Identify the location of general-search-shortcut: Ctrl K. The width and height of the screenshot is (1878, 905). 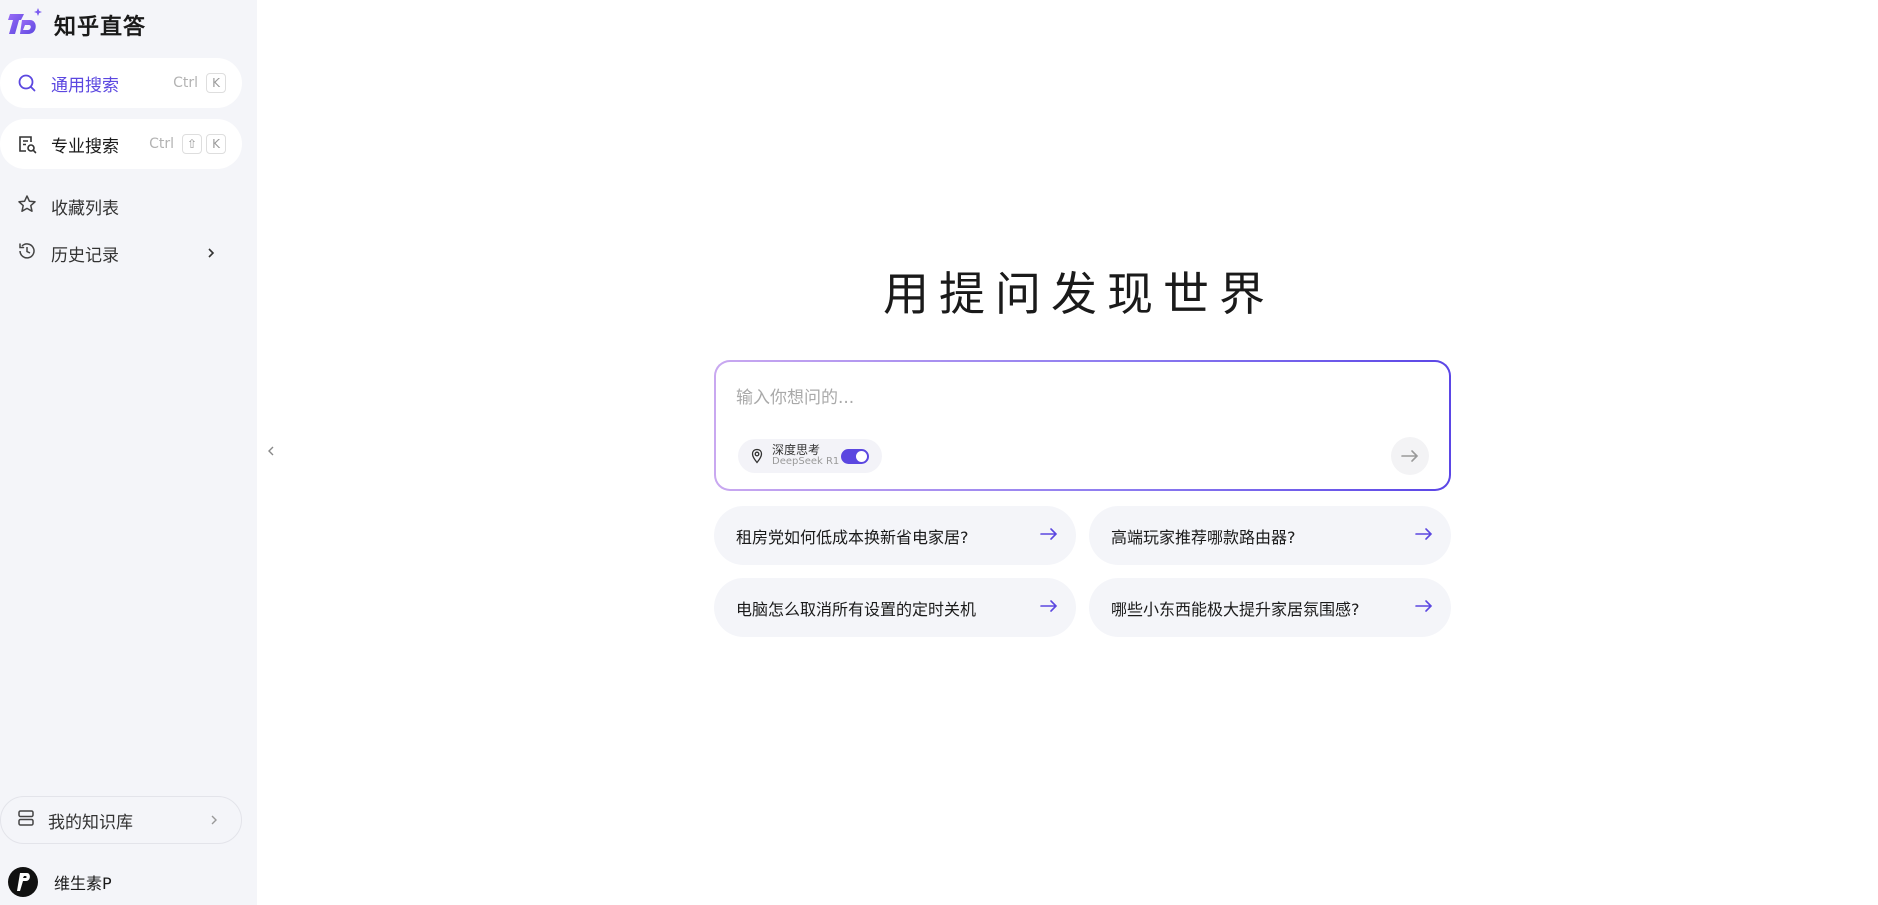
(199, 83).